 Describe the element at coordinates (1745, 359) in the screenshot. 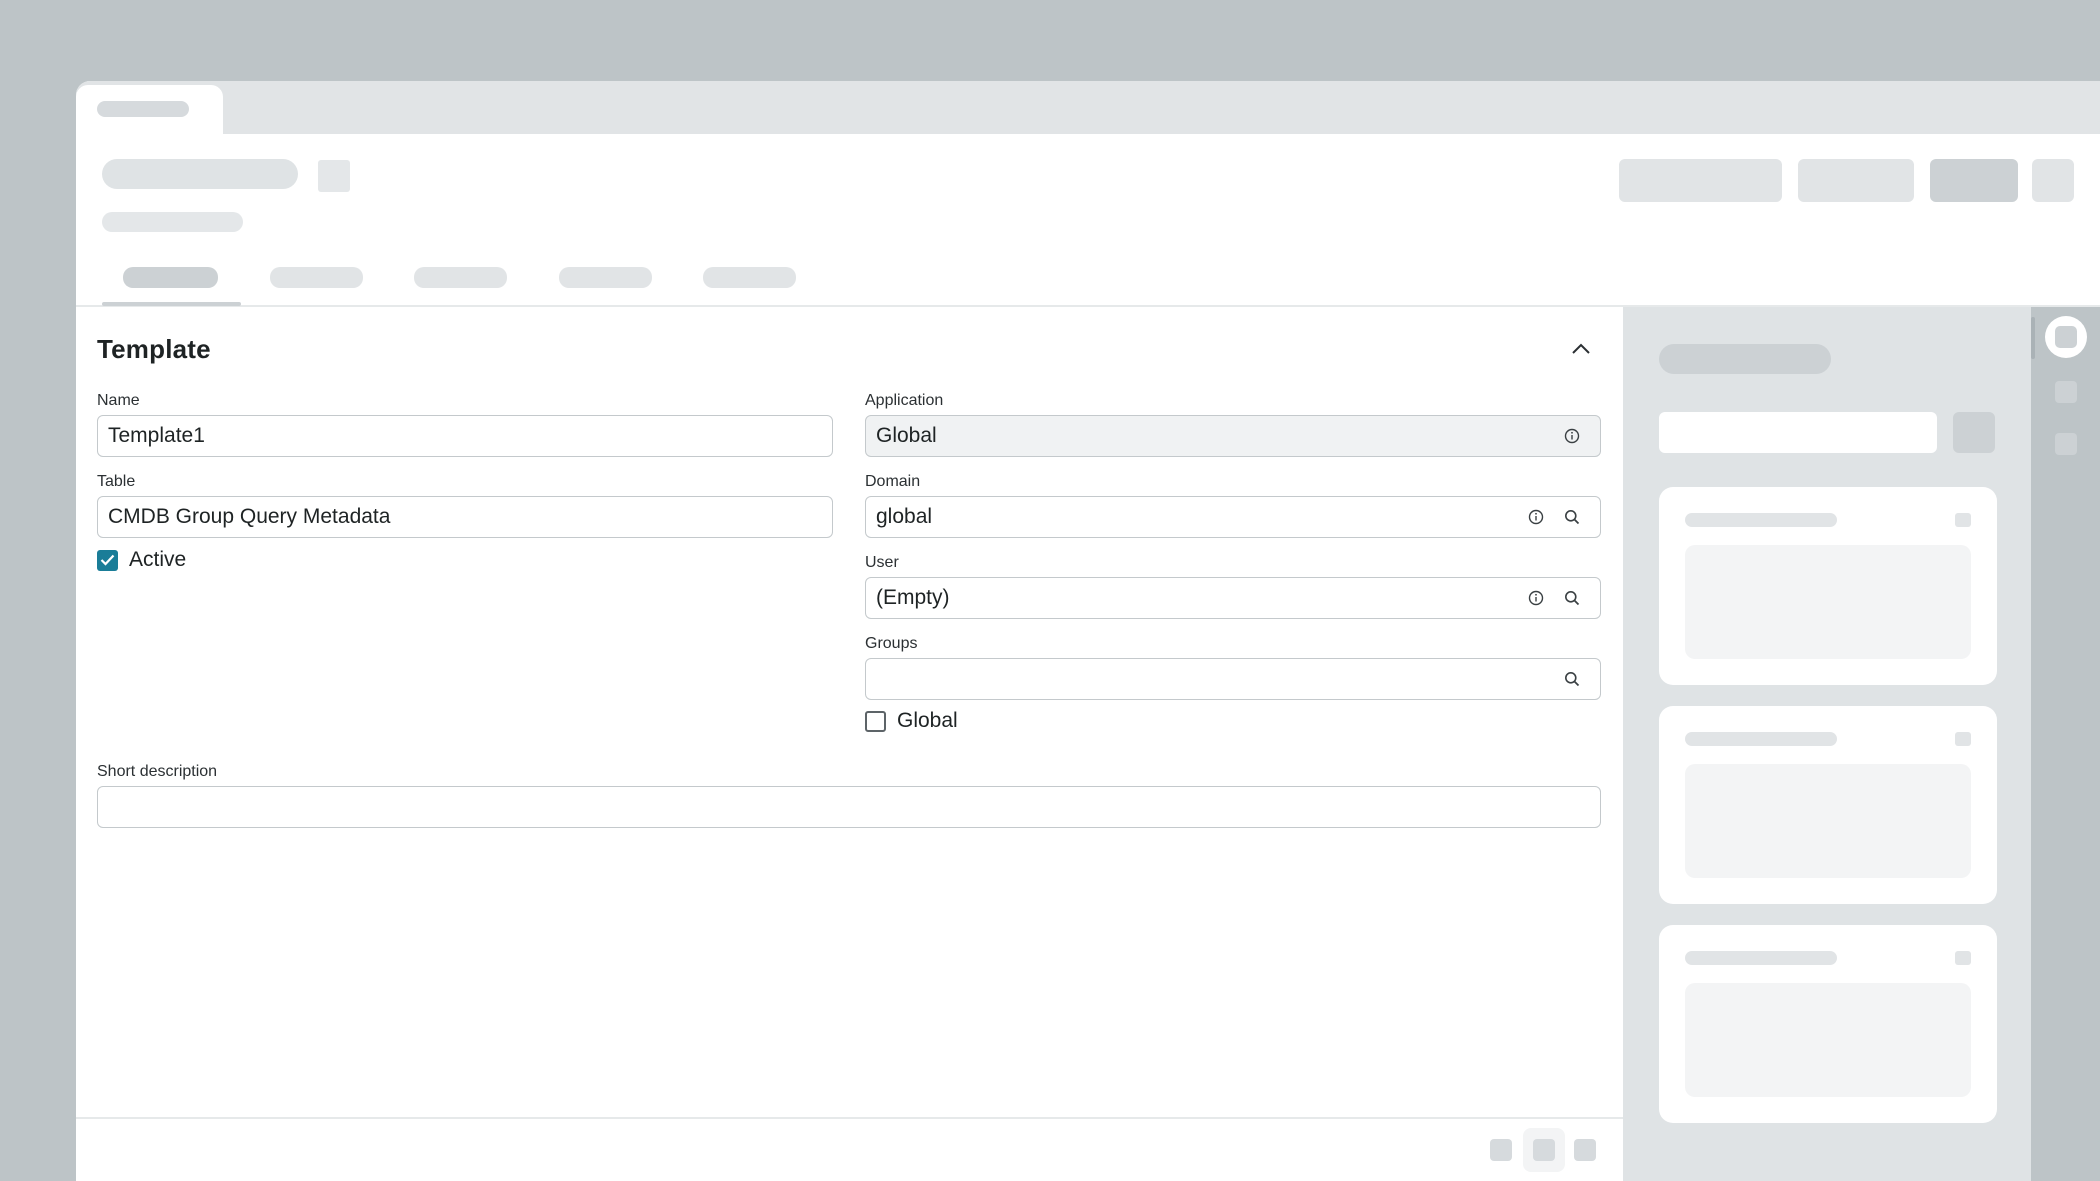

I see `side-panel-title-placeholder` at that location.